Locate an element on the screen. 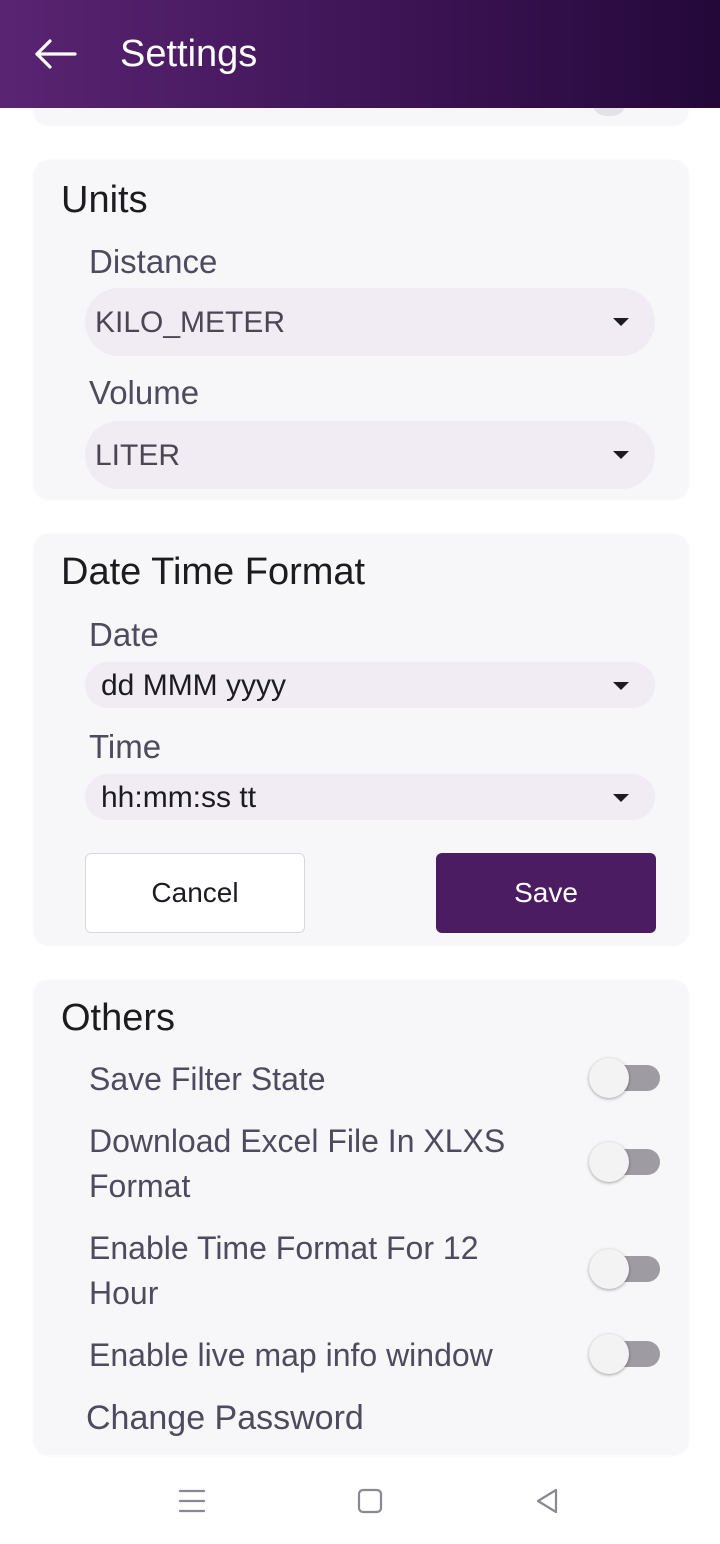 The width and height of the screenshot is (720, 1544). save-filter-state-toggle is located at coordinates (625, 1078).